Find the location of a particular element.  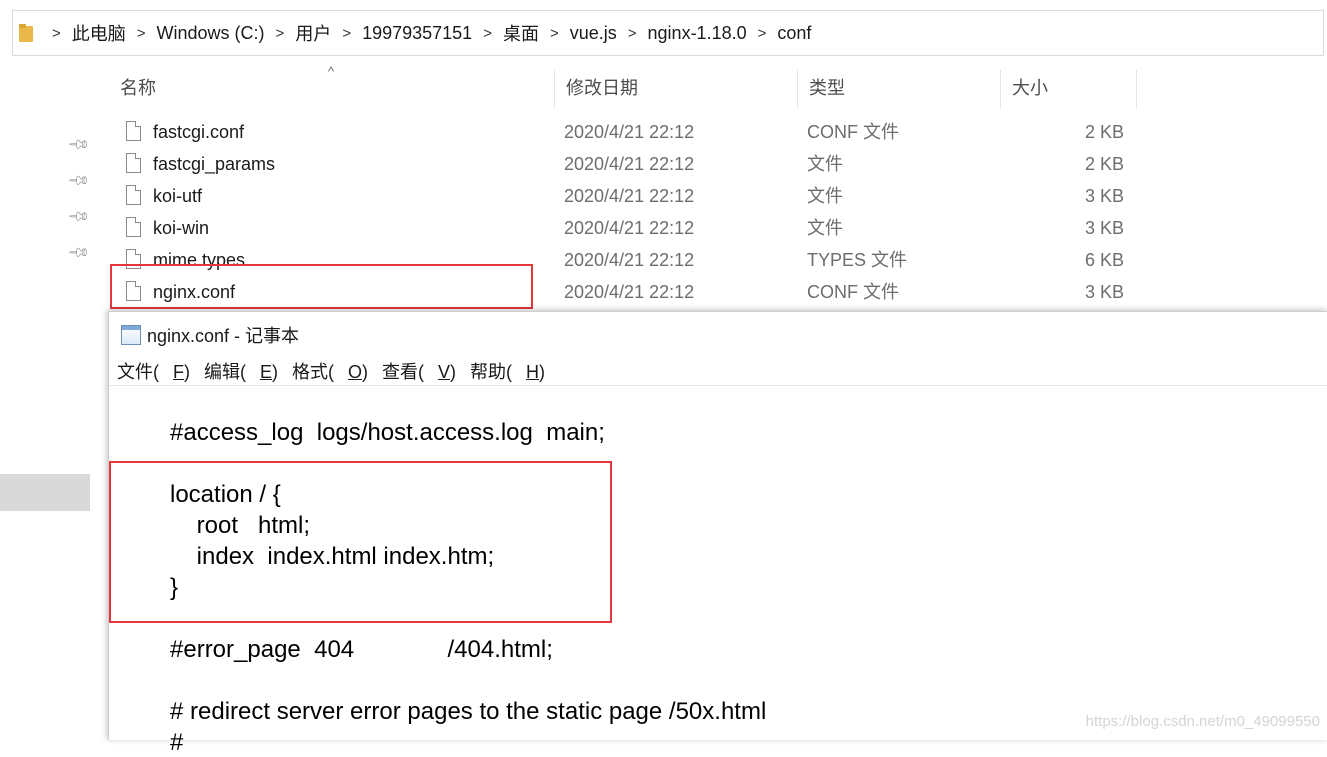

column-header-name: 名称 is located at coordinates (331, 89).